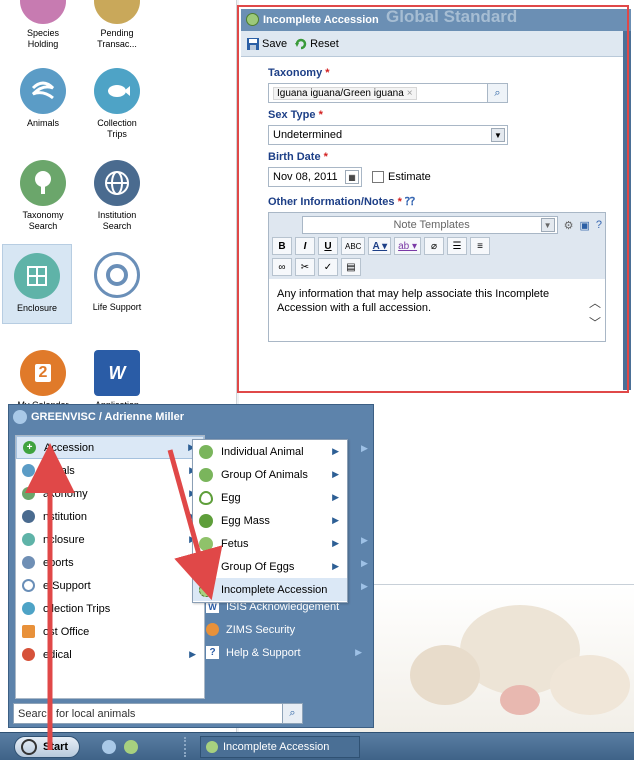  Describe the element at coordinates (195, 525) in the screenshot. I see `arrow-diagonal` at that location.